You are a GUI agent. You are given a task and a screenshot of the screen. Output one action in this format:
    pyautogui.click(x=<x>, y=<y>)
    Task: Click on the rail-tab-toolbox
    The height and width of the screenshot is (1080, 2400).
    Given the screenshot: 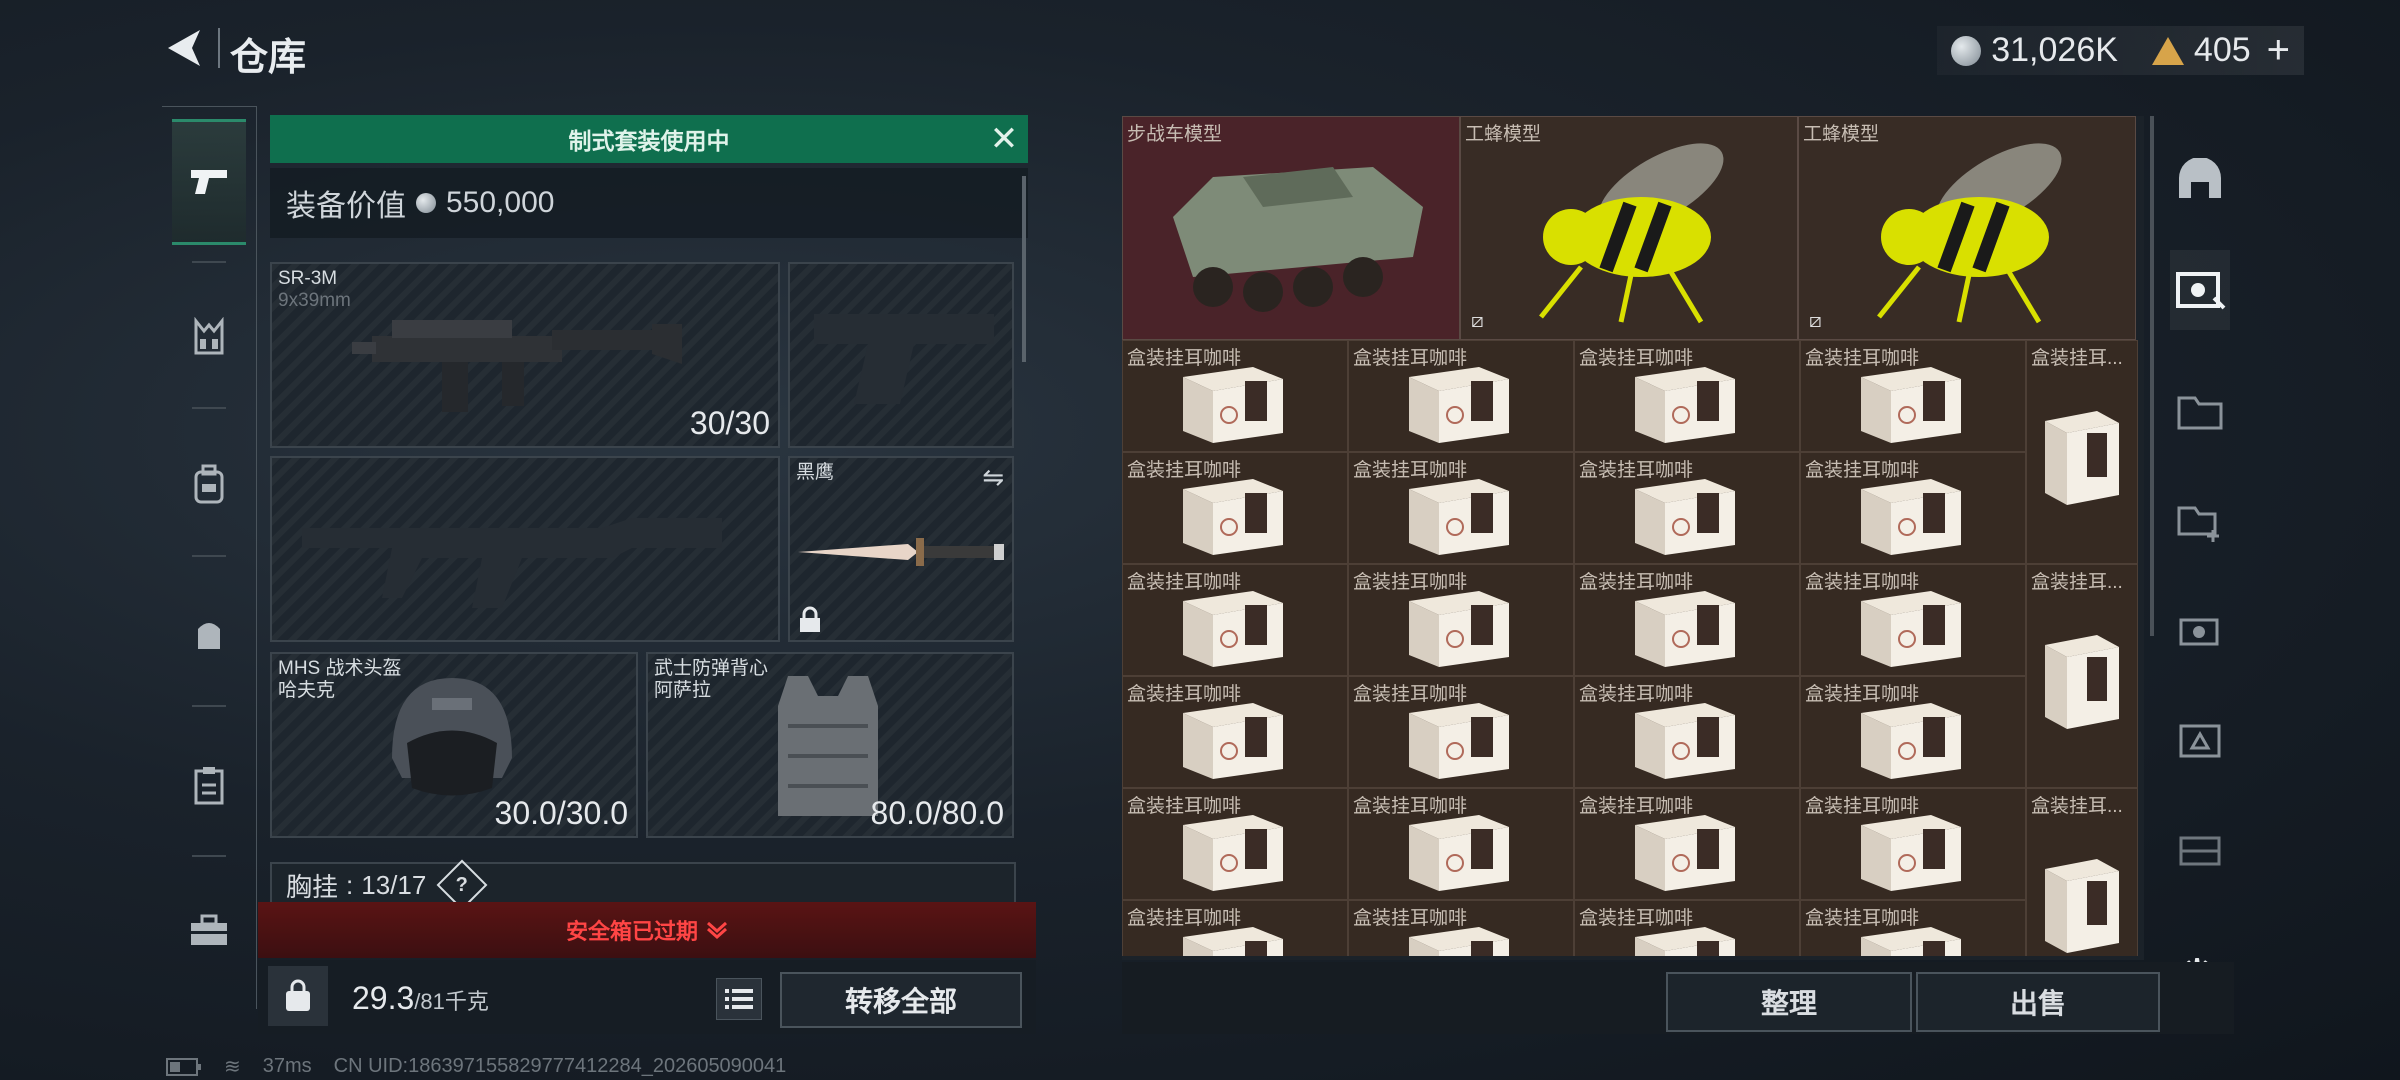 What is the action you would take?
    pyautogui.click(x=209, y=931)
    